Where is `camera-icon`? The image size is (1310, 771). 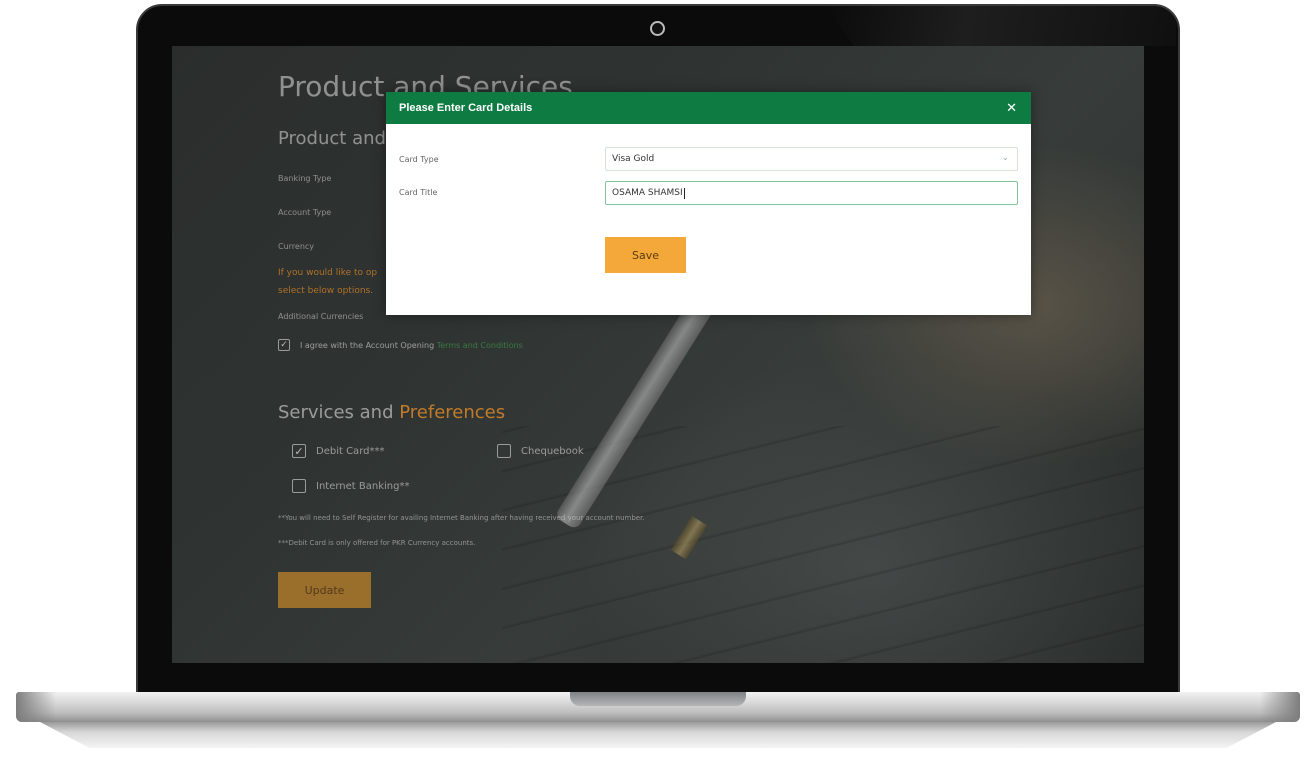
camera-icon is located at coordinates (657, 28).